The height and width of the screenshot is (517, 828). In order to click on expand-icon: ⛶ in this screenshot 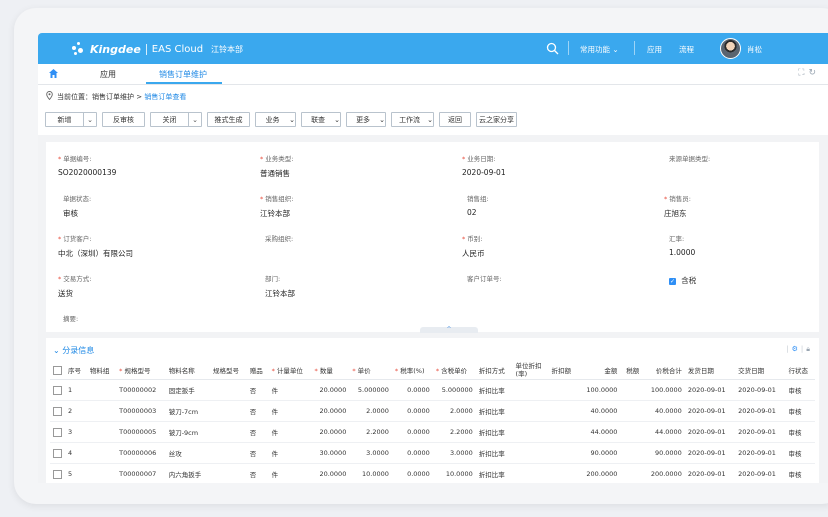, I will do `click(803, 73)`.